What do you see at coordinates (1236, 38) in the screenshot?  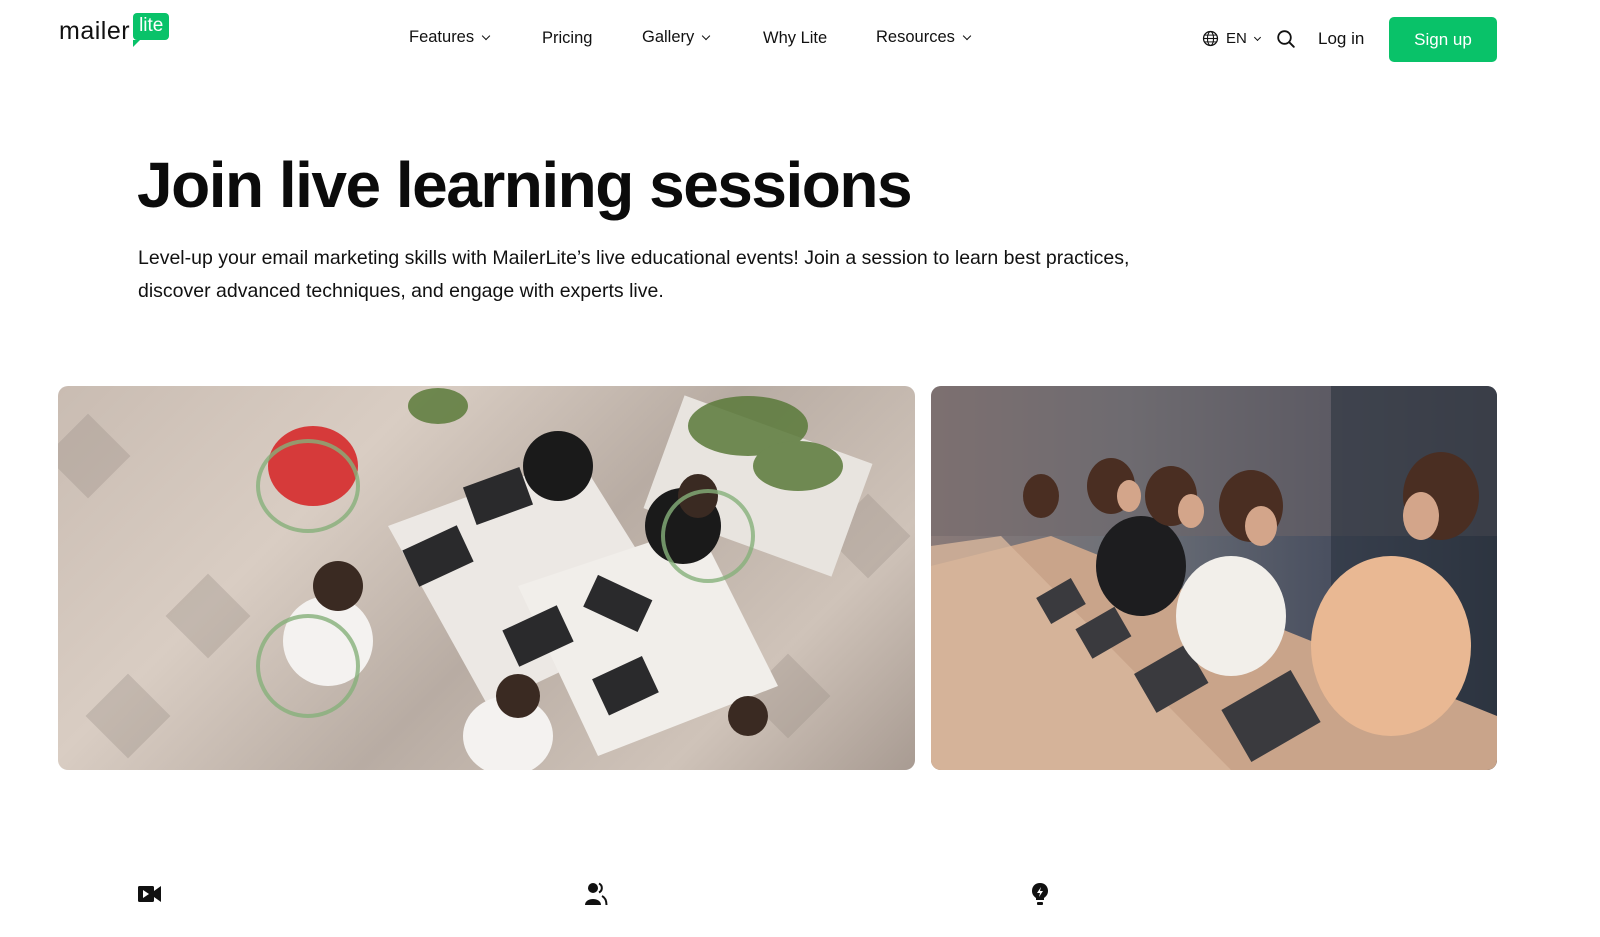 I see `language-label: EN` at bounding box center [1236, 38].